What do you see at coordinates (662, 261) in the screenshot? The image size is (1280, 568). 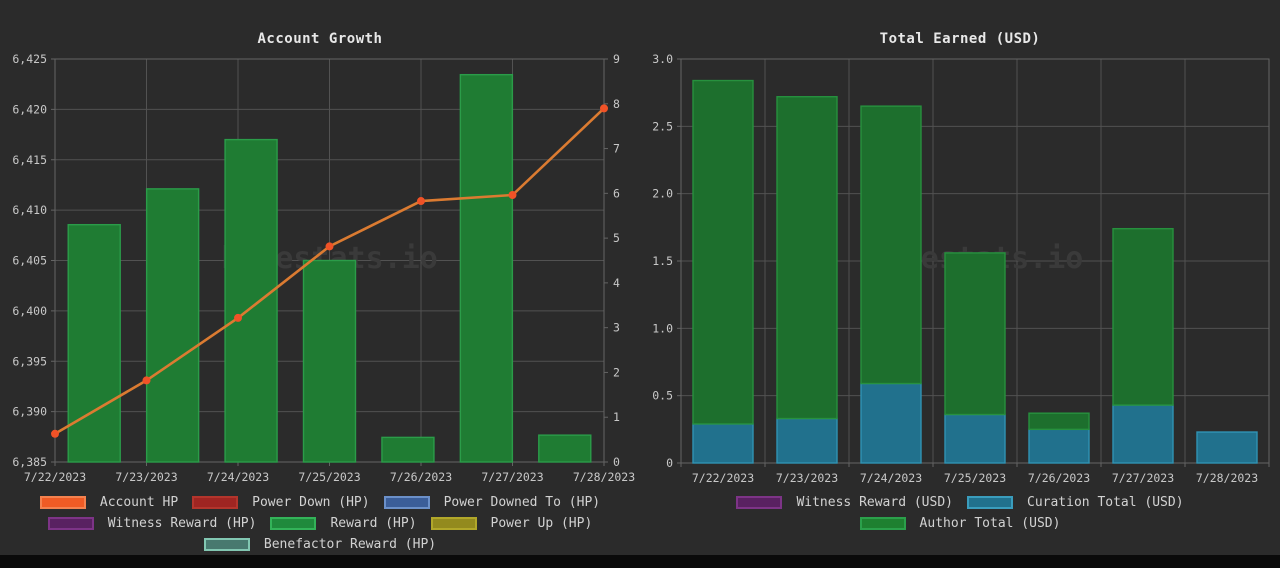 I see `y-axis-label: 1.5` at bounding box center [662, 261].